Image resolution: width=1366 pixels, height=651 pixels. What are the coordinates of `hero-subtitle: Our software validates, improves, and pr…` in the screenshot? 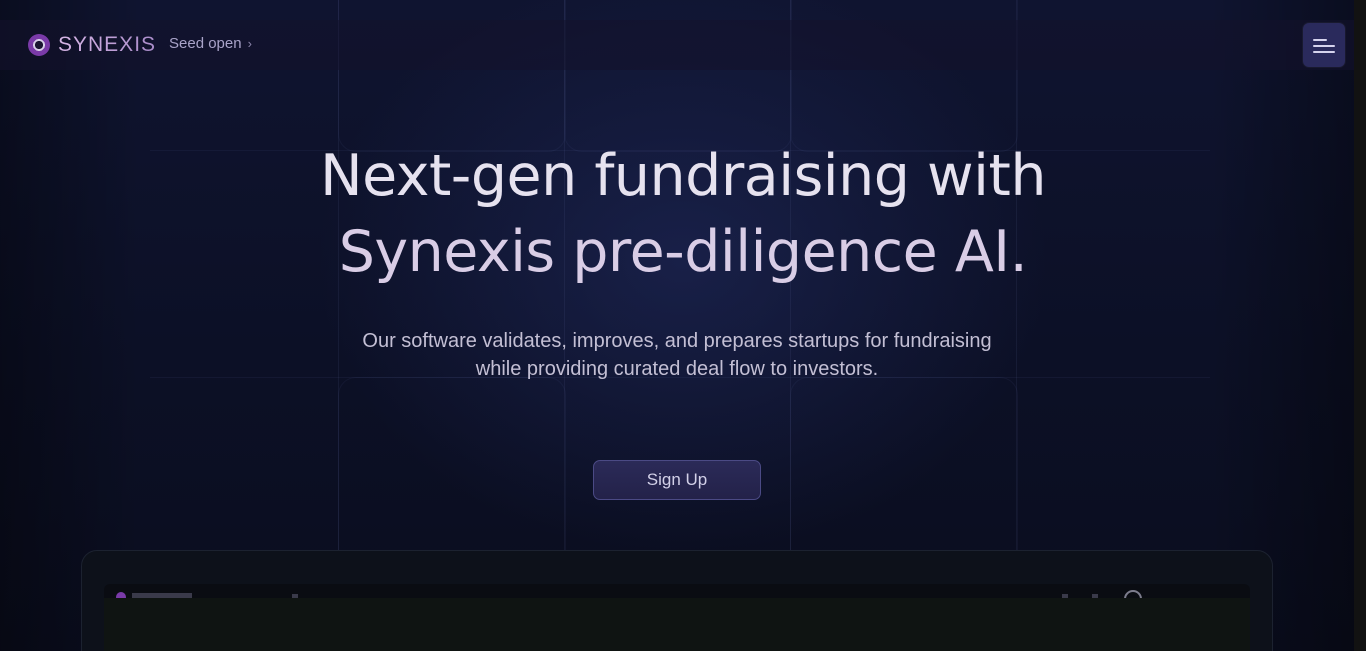 It's located at (677, 355).